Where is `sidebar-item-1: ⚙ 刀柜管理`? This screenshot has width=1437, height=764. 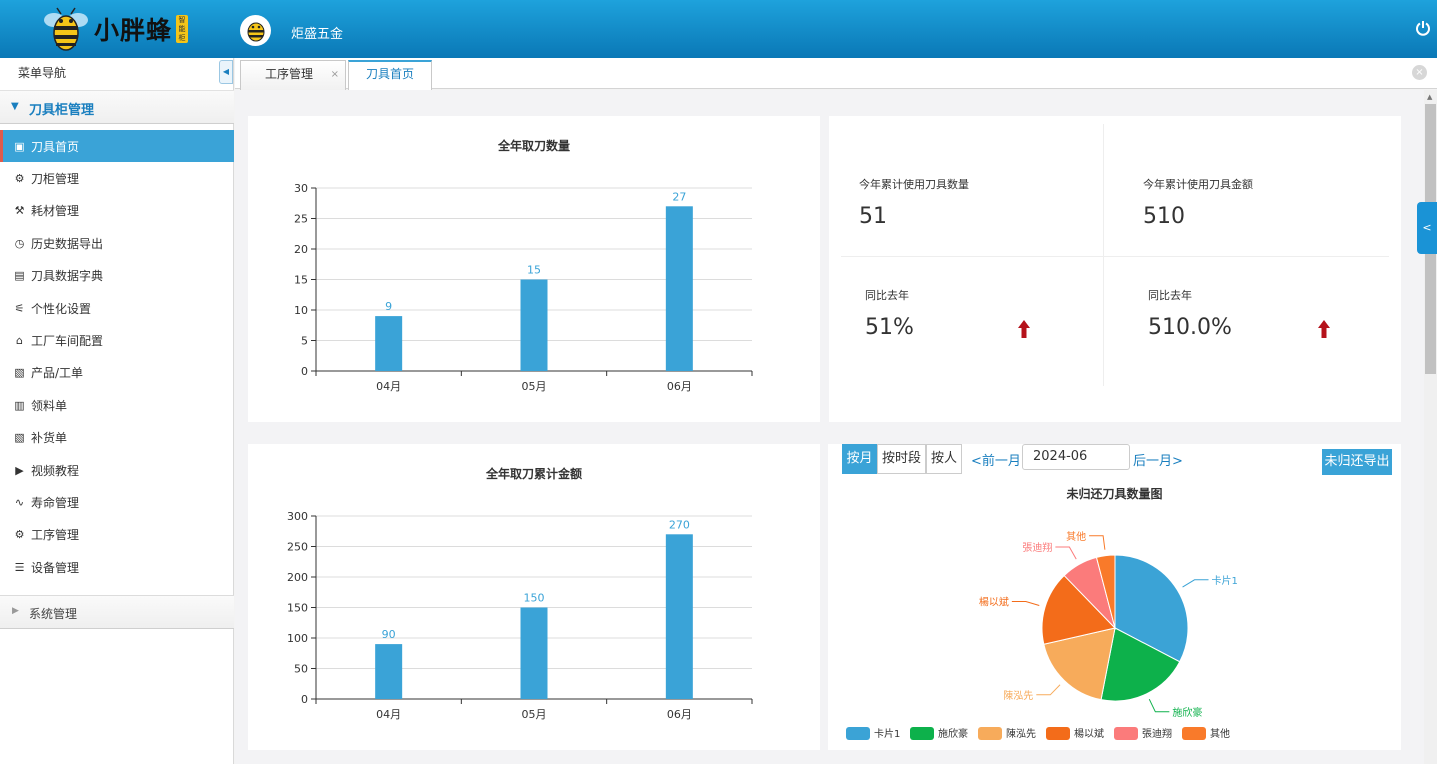 sidebar-item-1: ⚙ 刀柜管理 is located at coordinates (117, 178).